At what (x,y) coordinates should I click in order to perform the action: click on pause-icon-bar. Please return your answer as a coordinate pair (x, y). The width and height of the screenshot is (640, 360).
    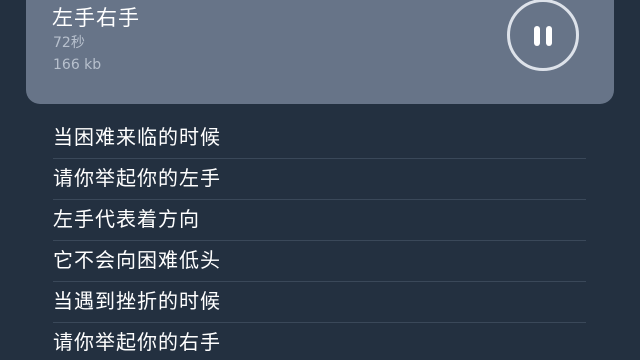
    Looking at the image, I should click on (549, 36).